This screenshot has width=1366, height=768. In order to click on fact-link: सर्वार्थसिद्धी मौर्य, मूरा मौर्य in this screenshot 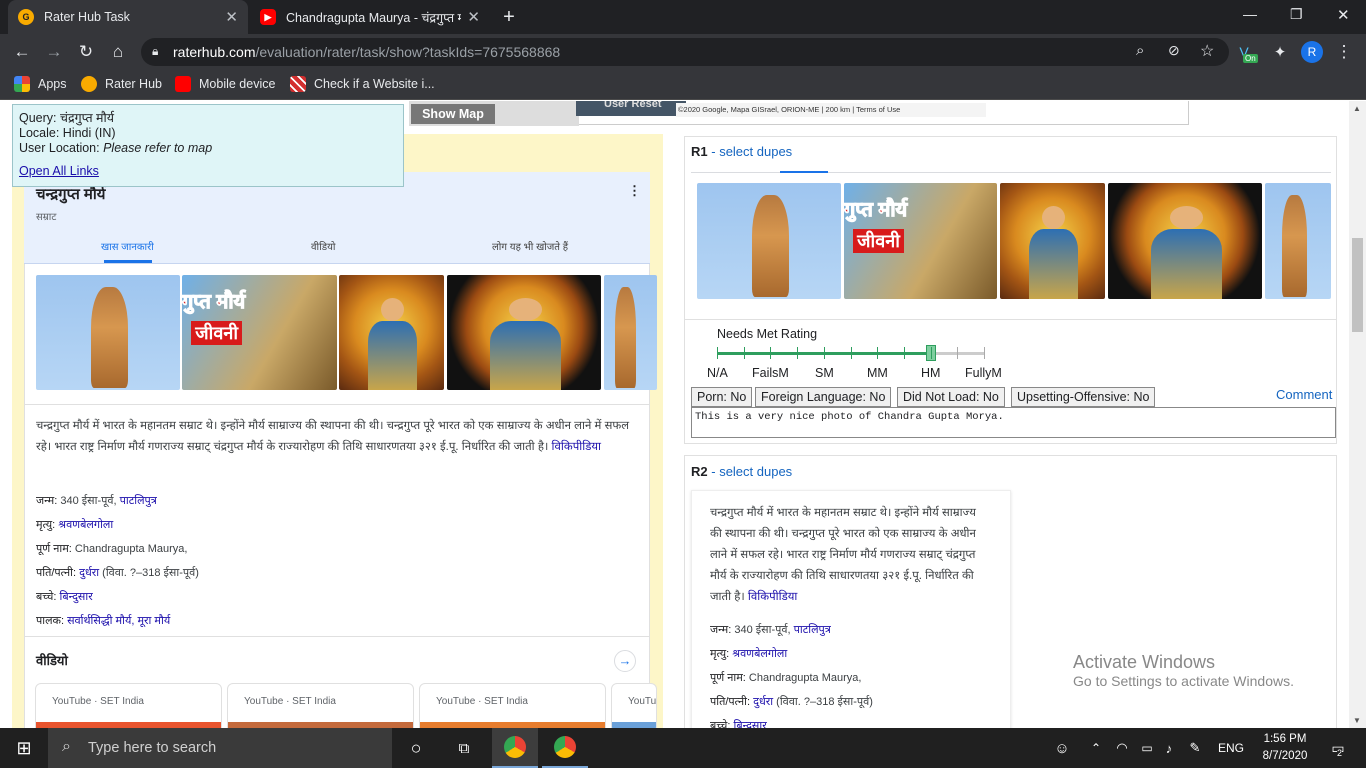, I will do `click(118, 621)`.